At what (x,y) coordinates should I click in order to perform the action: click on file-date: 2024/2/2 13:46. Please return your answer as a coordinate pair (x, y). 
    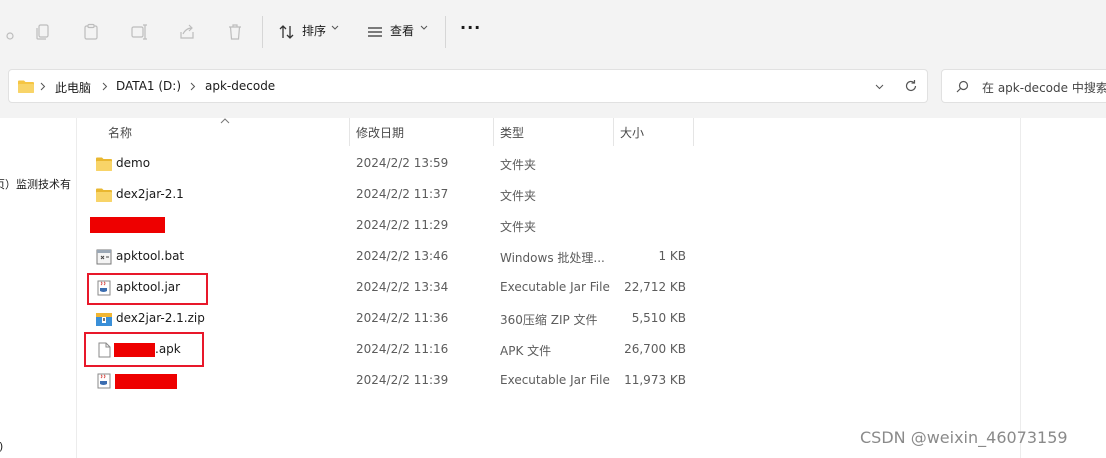
    Looking at the image, I should click on (402, 256).